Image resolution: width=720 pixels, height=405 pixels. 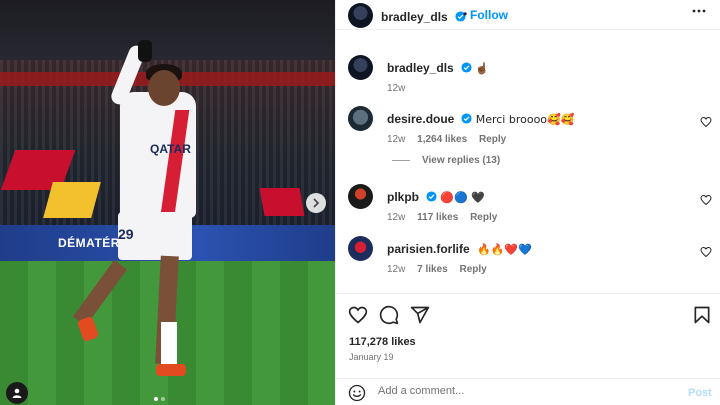 I want to click on next-image-button, so click(x=316, y=203).